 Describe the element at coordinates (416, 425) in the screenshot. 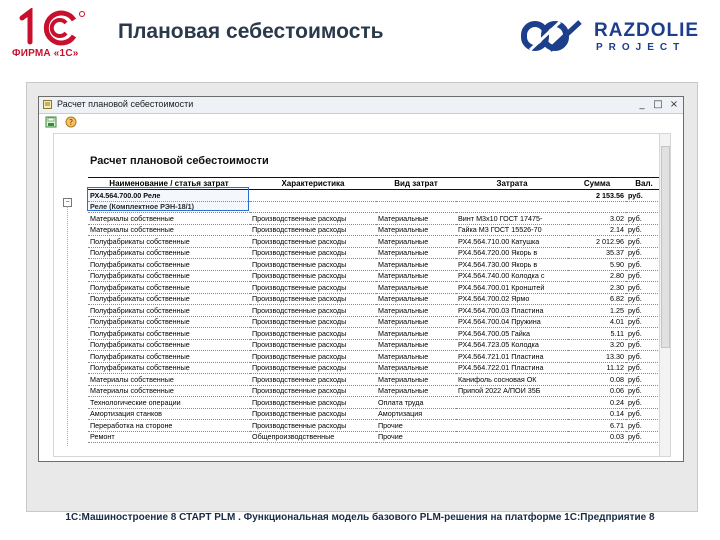

I see `table-cell: Прочие` at that location.